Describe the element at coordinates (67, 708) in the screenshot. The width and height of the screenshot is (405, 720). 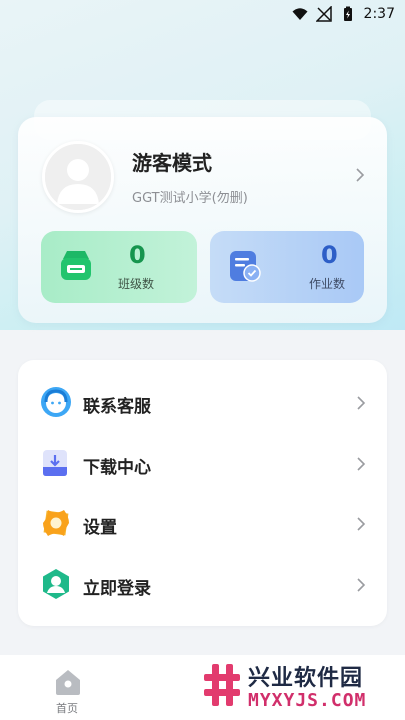
I see `nav-home-label: 首页` at that location.